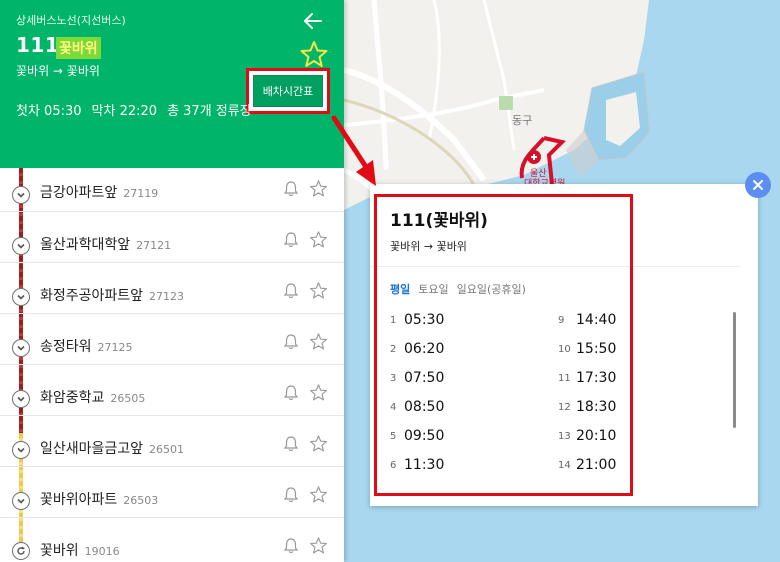 This screenshot has height=562, width=780. What do you see at coordinates (72, 398) in the screenshot?
I see `stop-name: 화암중학교` at bounding box center [72, 398].